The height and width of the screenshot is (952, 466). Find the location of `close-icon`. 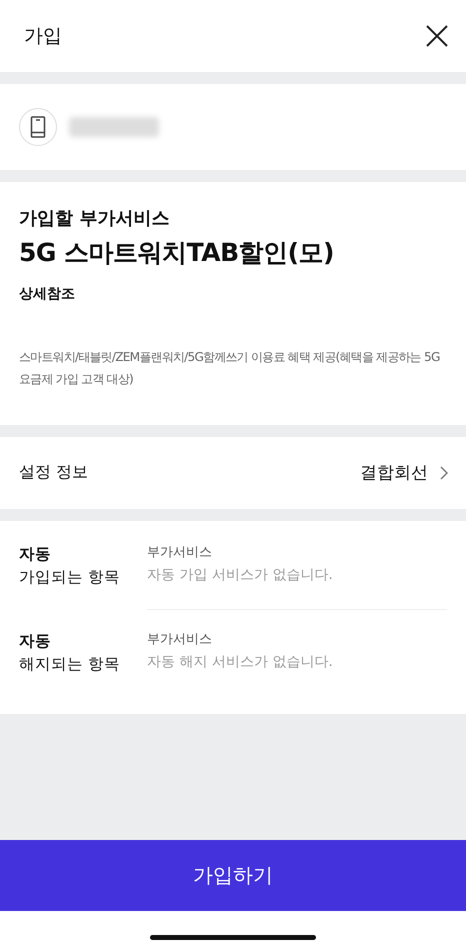

close-icon is located at coordinates (437, 36).